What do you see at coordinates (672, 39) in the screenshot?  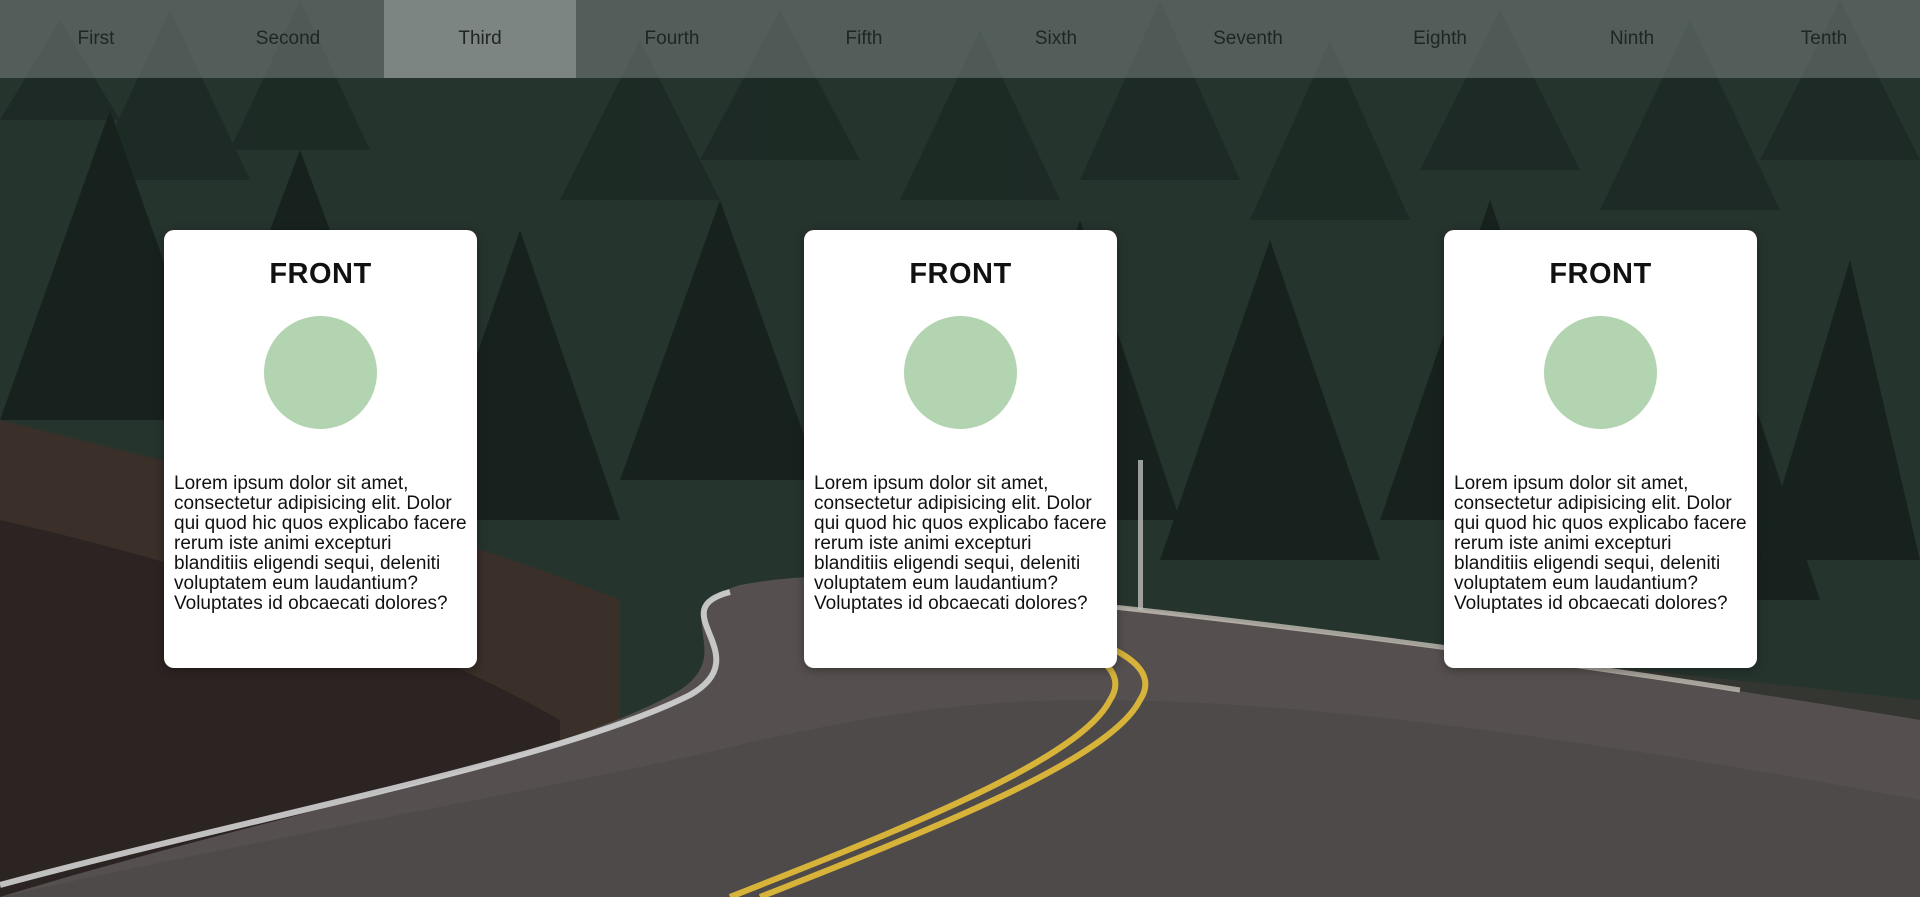 I see `nav-item-fourth: Fourth` at bounding box center [672, 39].